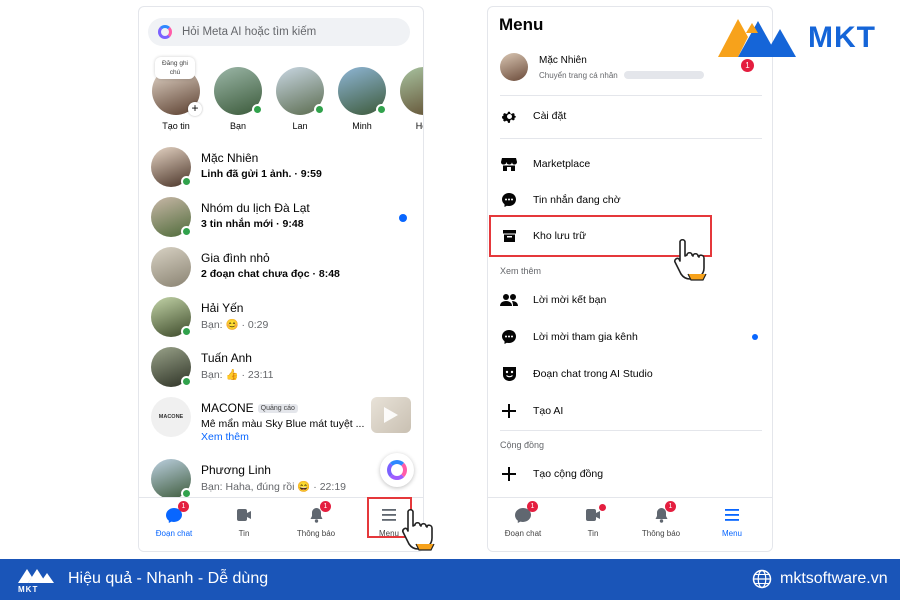 Image resolution: width=900 pixels, height=600 pixels. Describe the element at coordinates (630, 300) in the screenshot. I see `menu-item-friend-requests: Lời mời kết bạn` at that location.